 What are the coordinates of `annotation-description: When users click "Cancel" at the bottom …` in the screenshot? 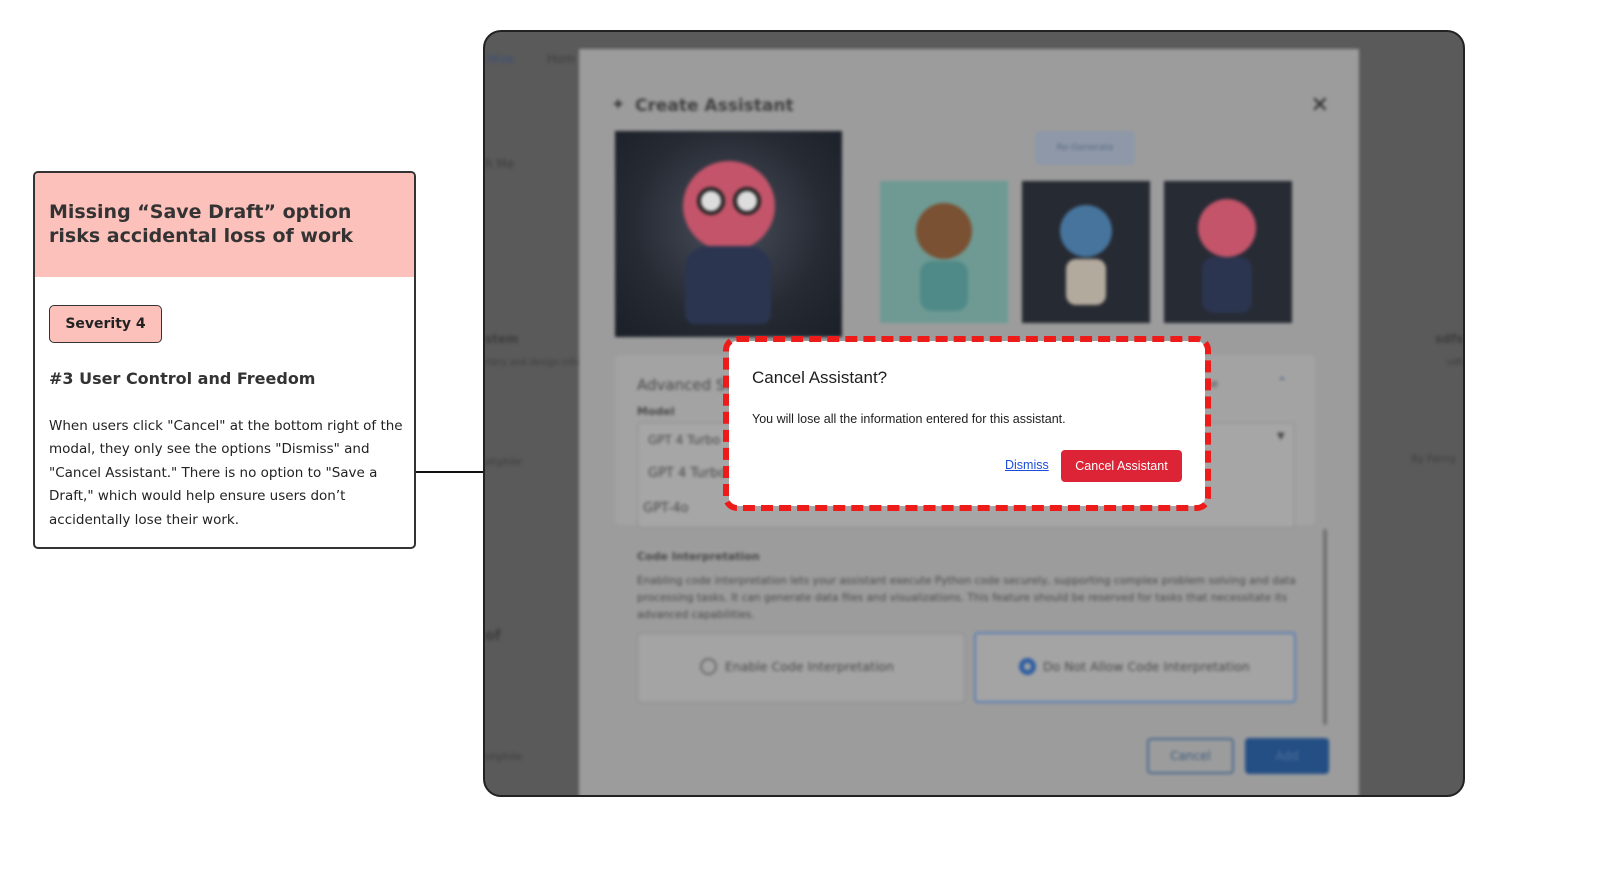 It's located at (226, 473).